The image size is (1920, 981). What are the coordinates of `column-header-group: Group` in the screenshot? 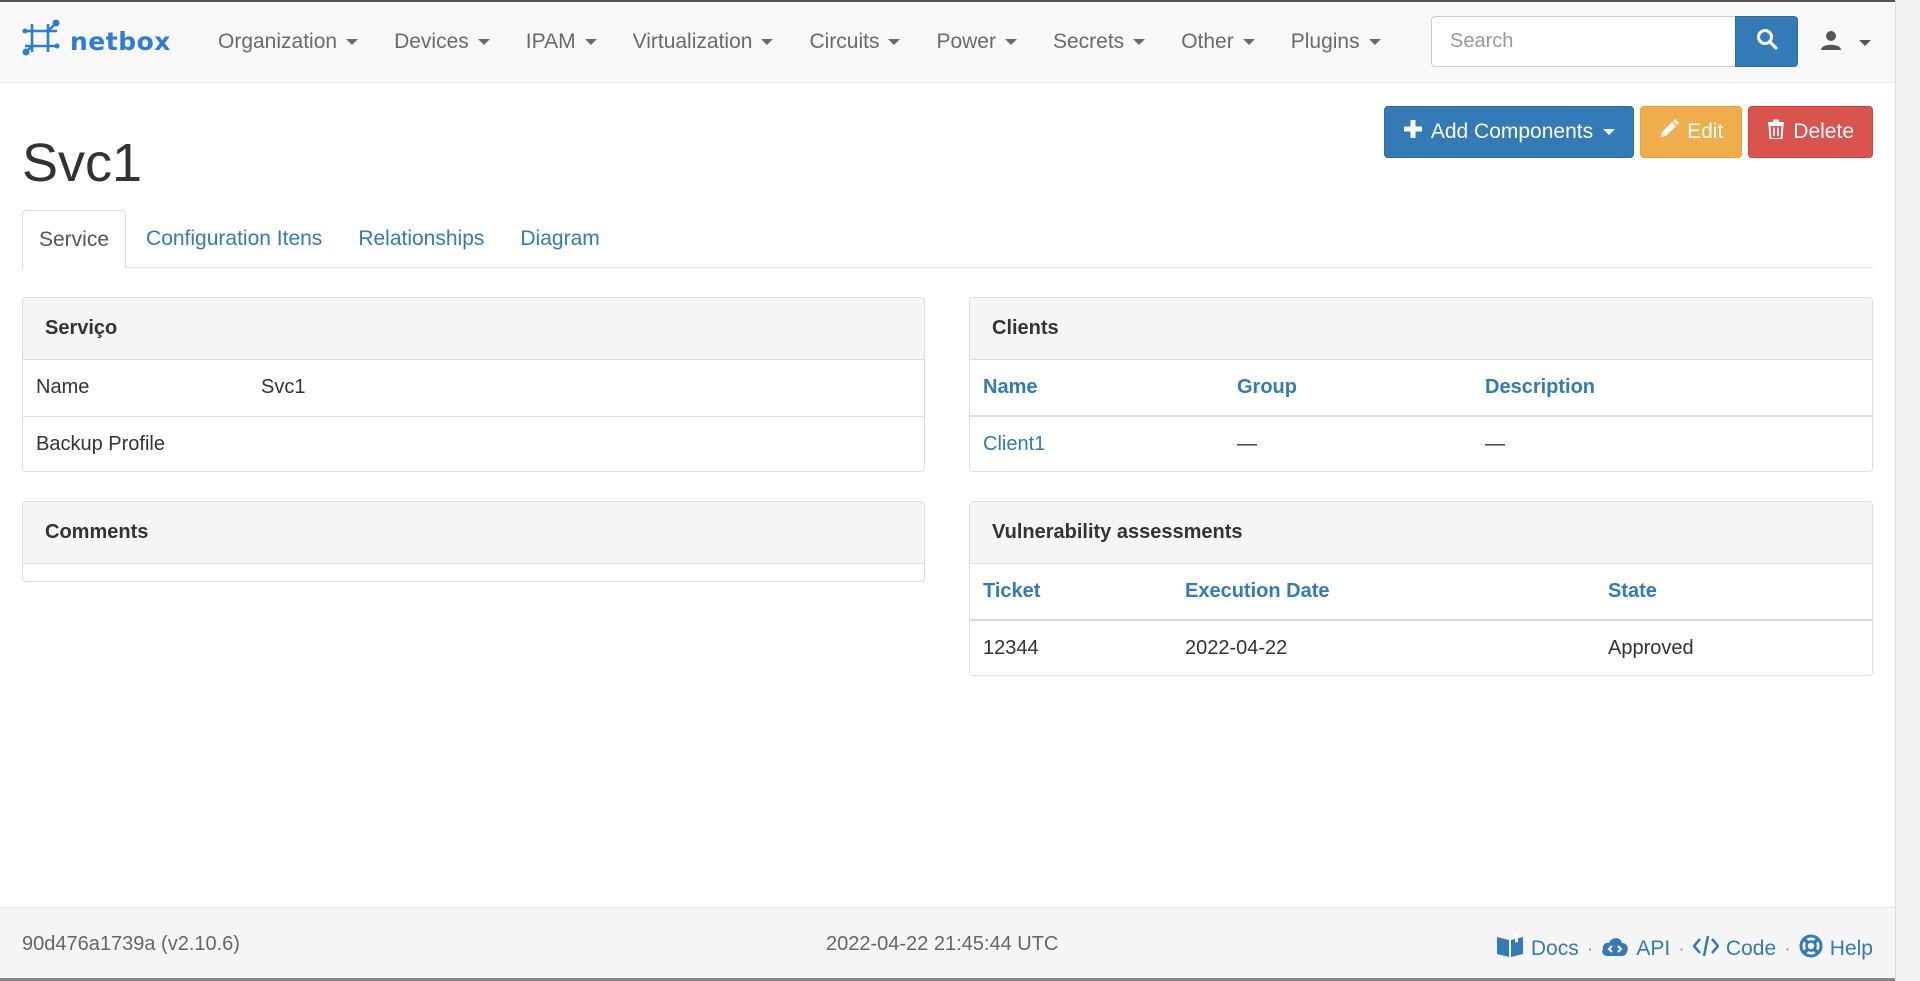 It's located at (1348, 388).